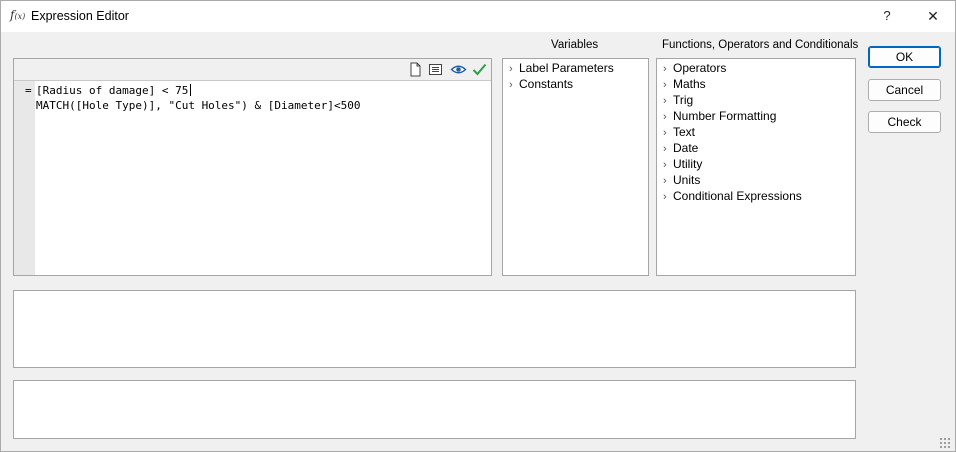 The width and height of the screenshot is (956, 452). What do you see at coordinates (28, 90) in the screenshot?
I see `equals-prefix: =` at bounding box center [28, 90].